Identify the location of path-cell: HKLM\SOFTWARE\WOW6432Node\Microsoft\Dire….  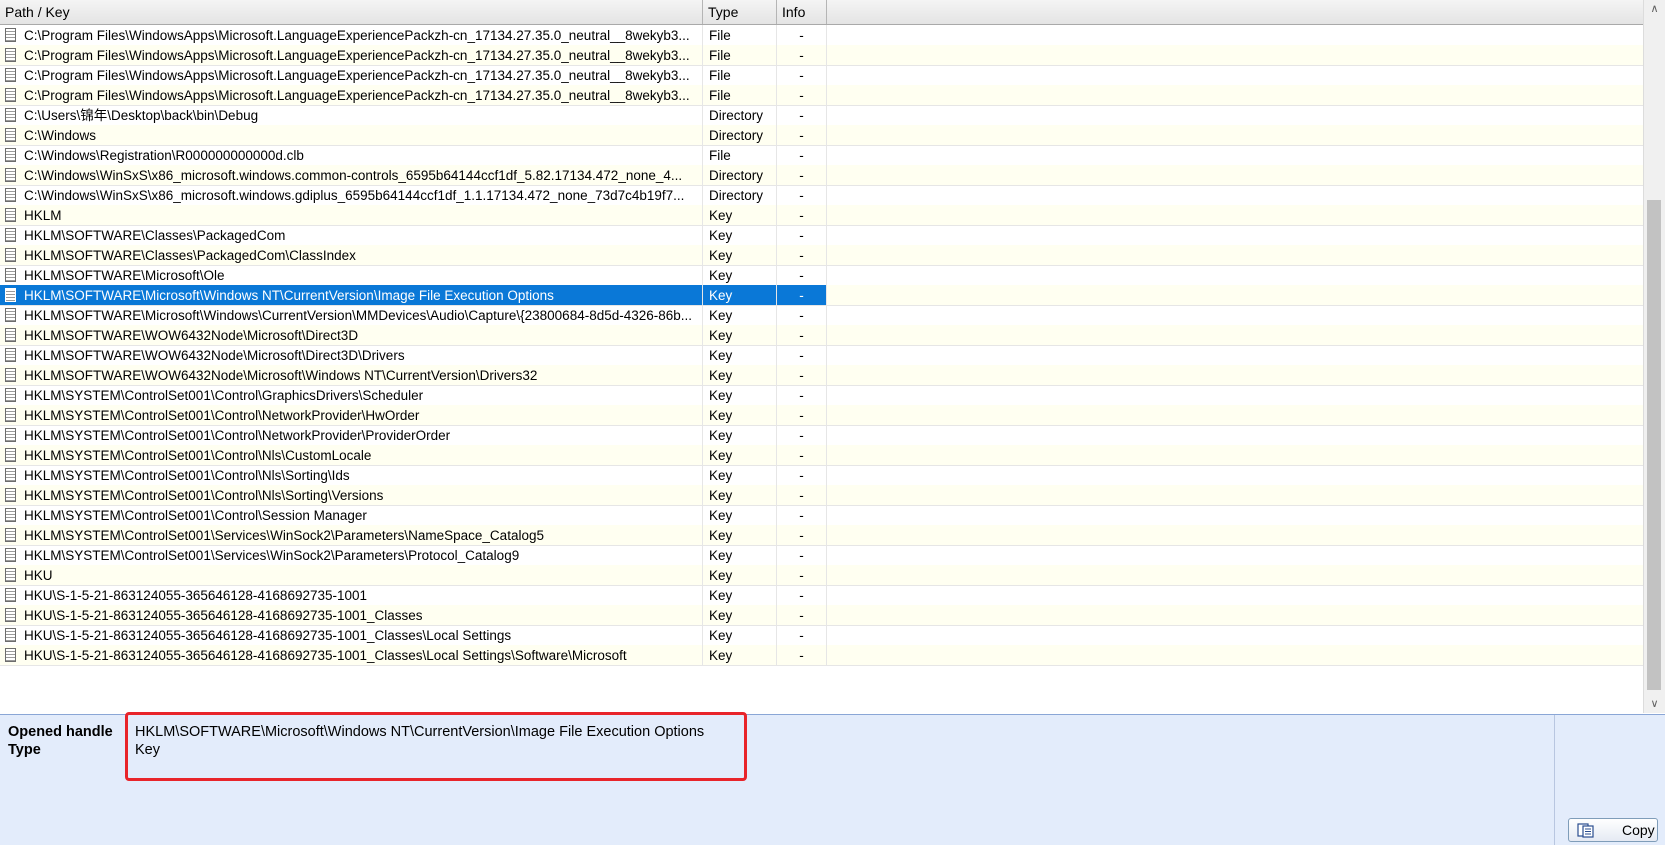
(351, 355).